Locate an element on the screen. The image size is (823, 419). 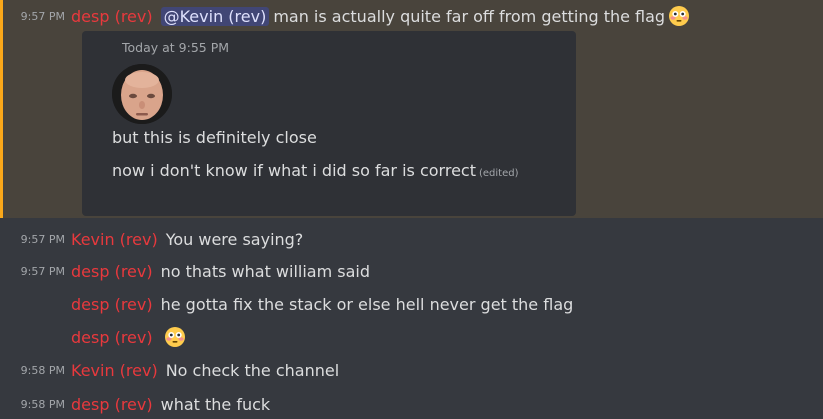
avatar is located at coordinates (142, 94).